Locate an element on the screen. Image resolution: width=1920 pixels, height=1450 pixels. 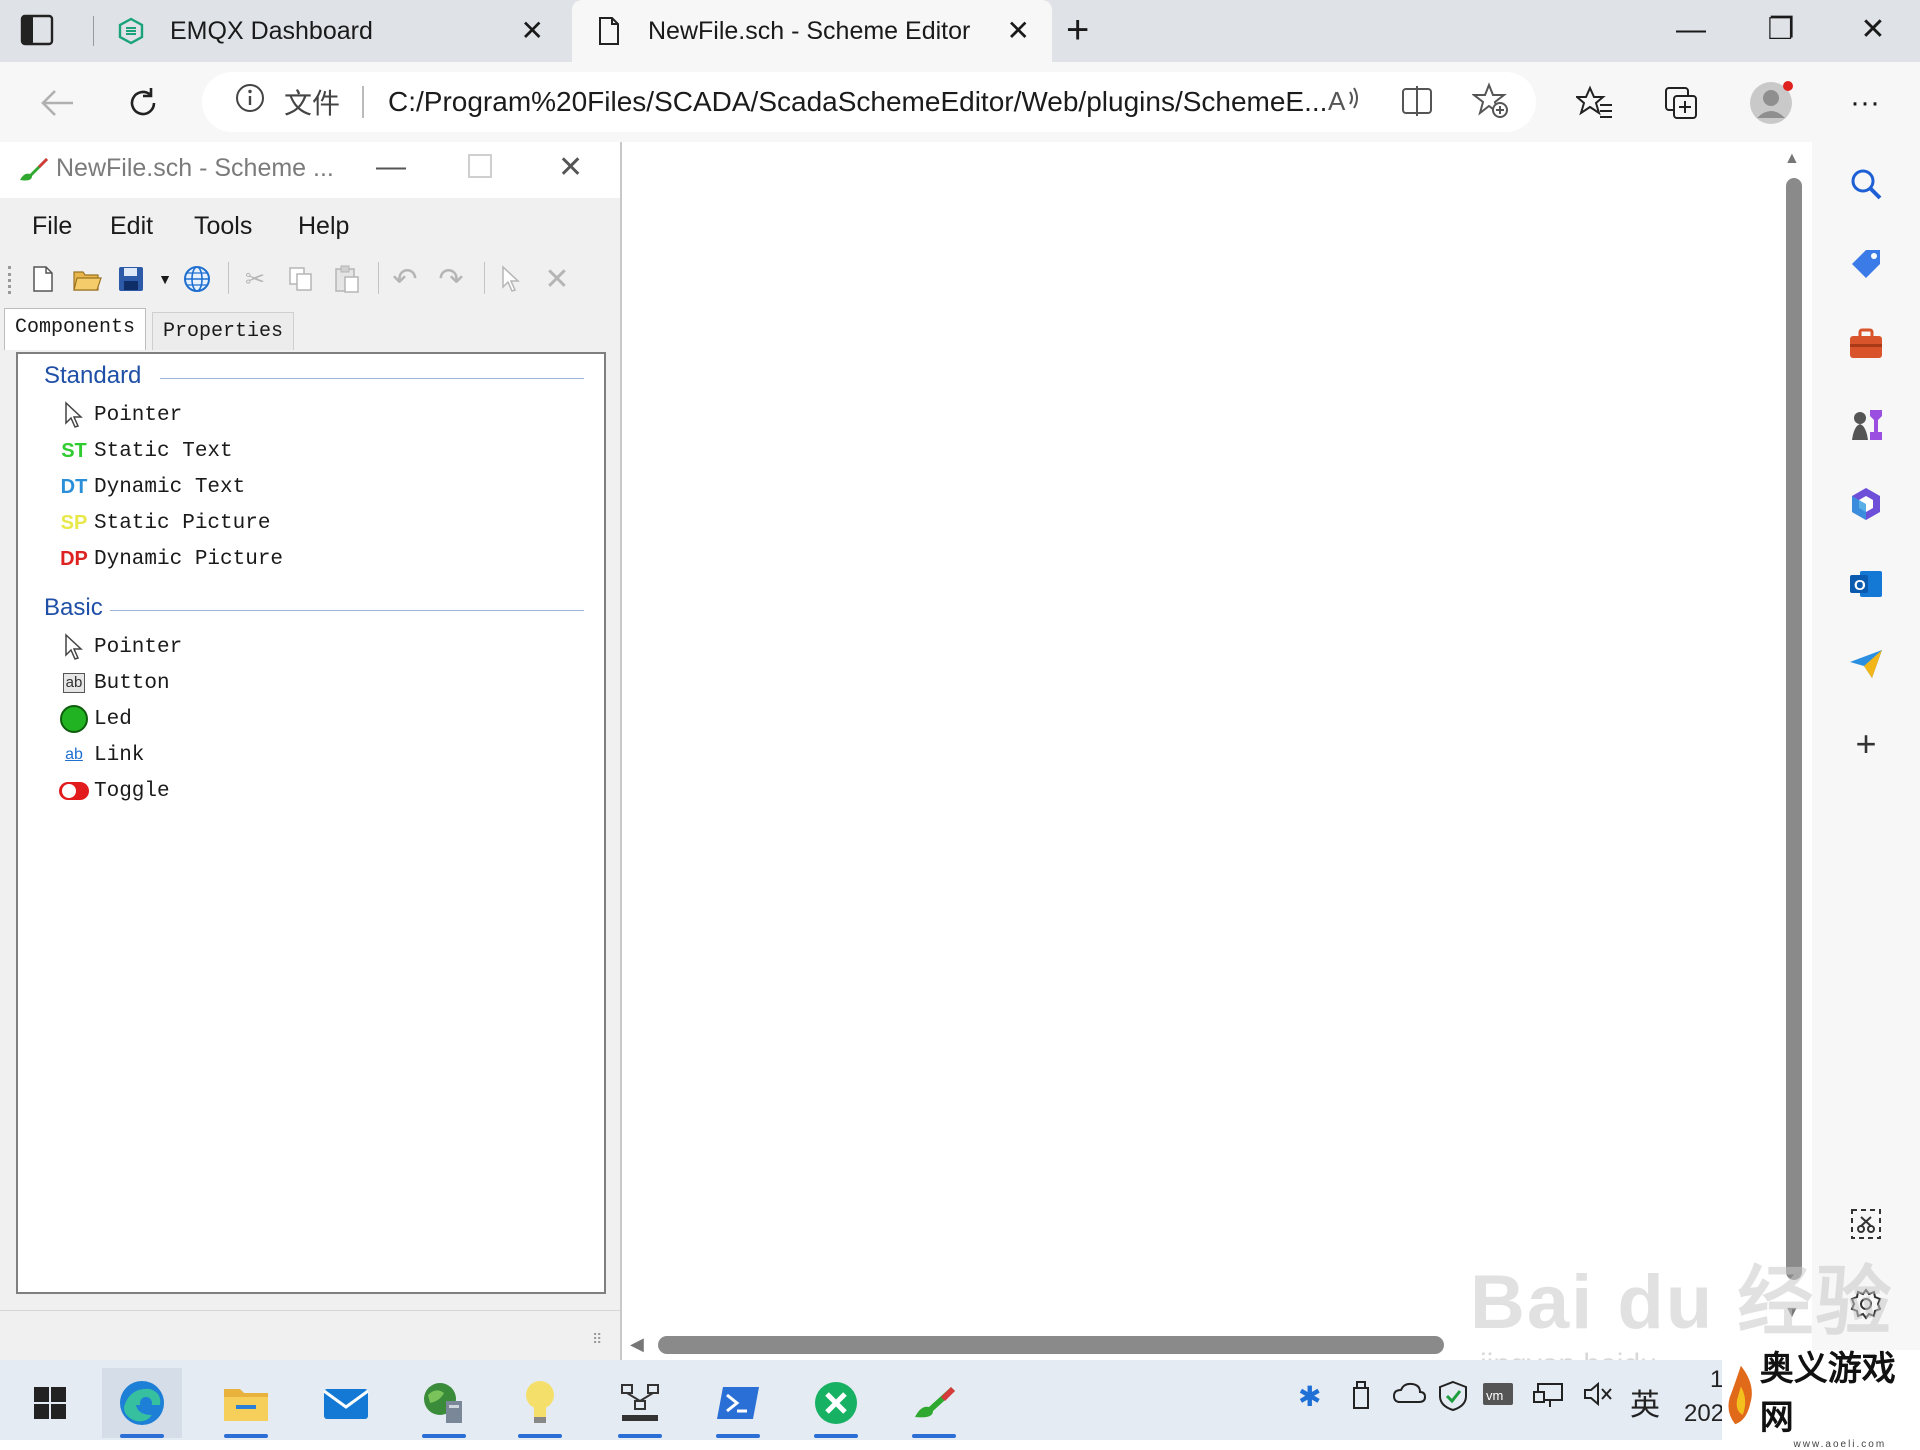
menu-file: File is located at coordinates (52, 226).